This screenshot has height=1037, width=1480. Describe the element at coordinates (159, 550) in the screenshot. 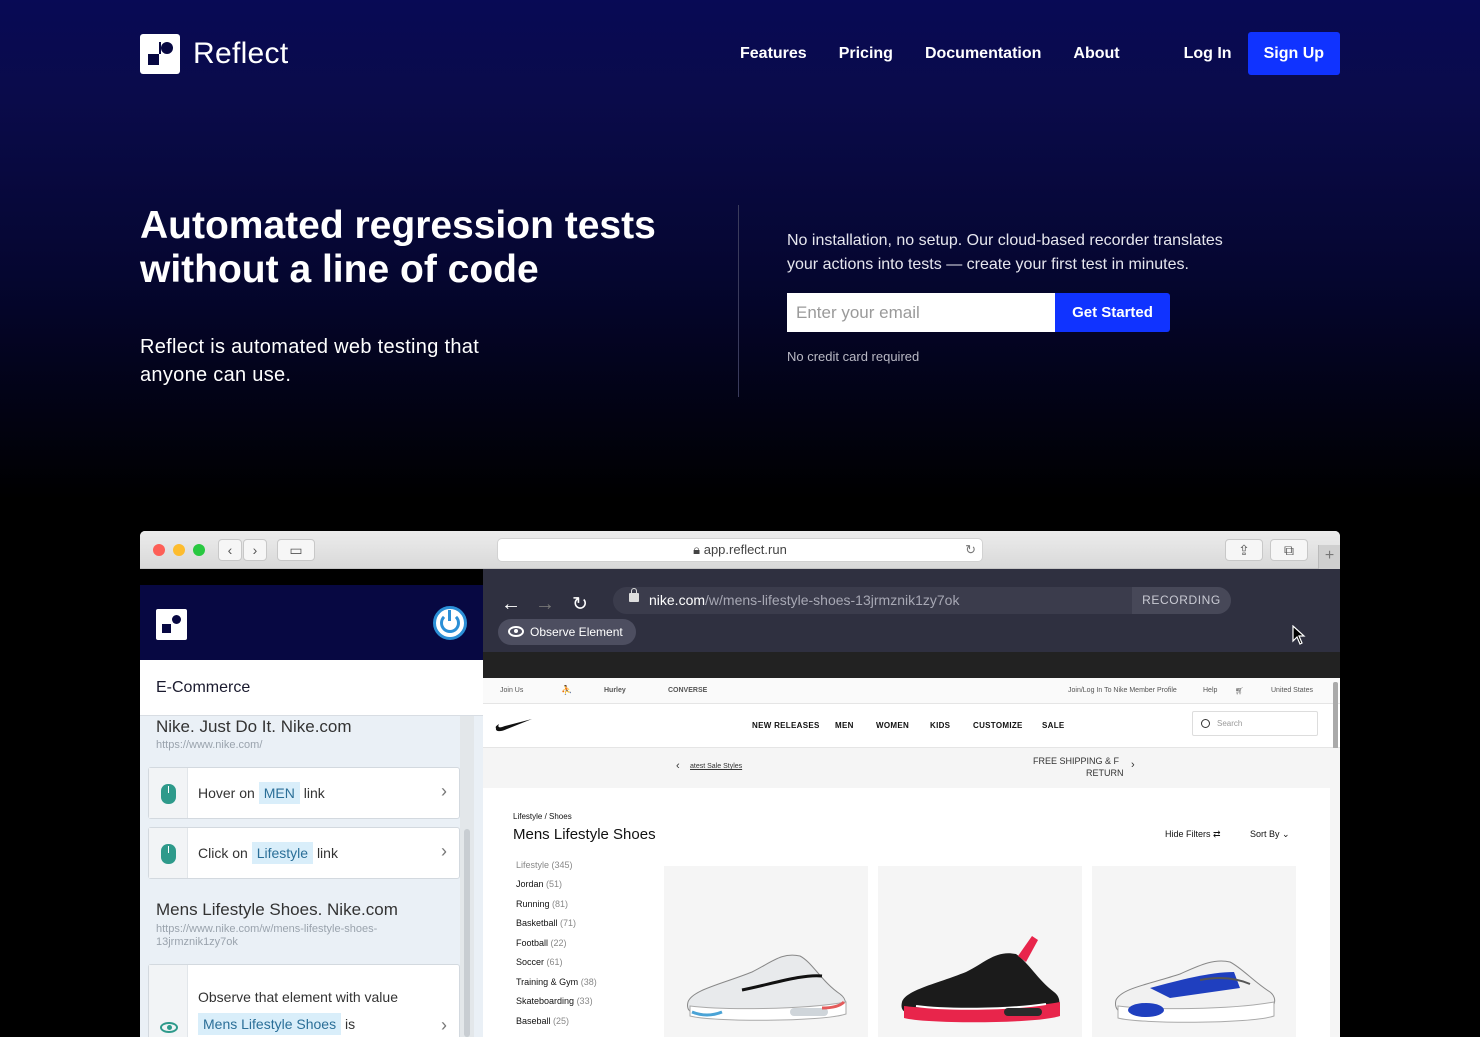

I see `close-window-icon` at that location.